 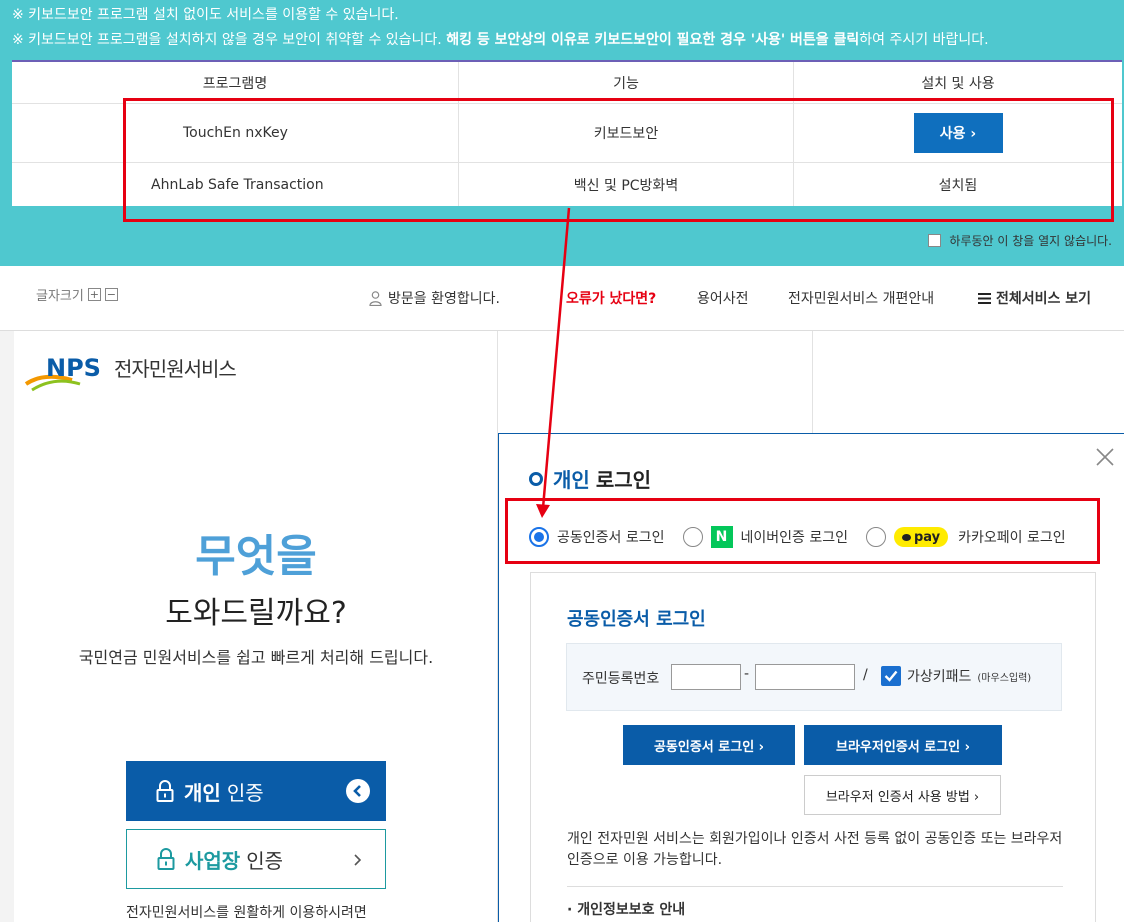 What do you see at coordinates (205, 15) in the screenshot?
I see `notice-line-1: ※ 키보드보안 프로그램 설치 없이도 서비스를 이용할 수 있습니다.` at bounding box center [205, 15].